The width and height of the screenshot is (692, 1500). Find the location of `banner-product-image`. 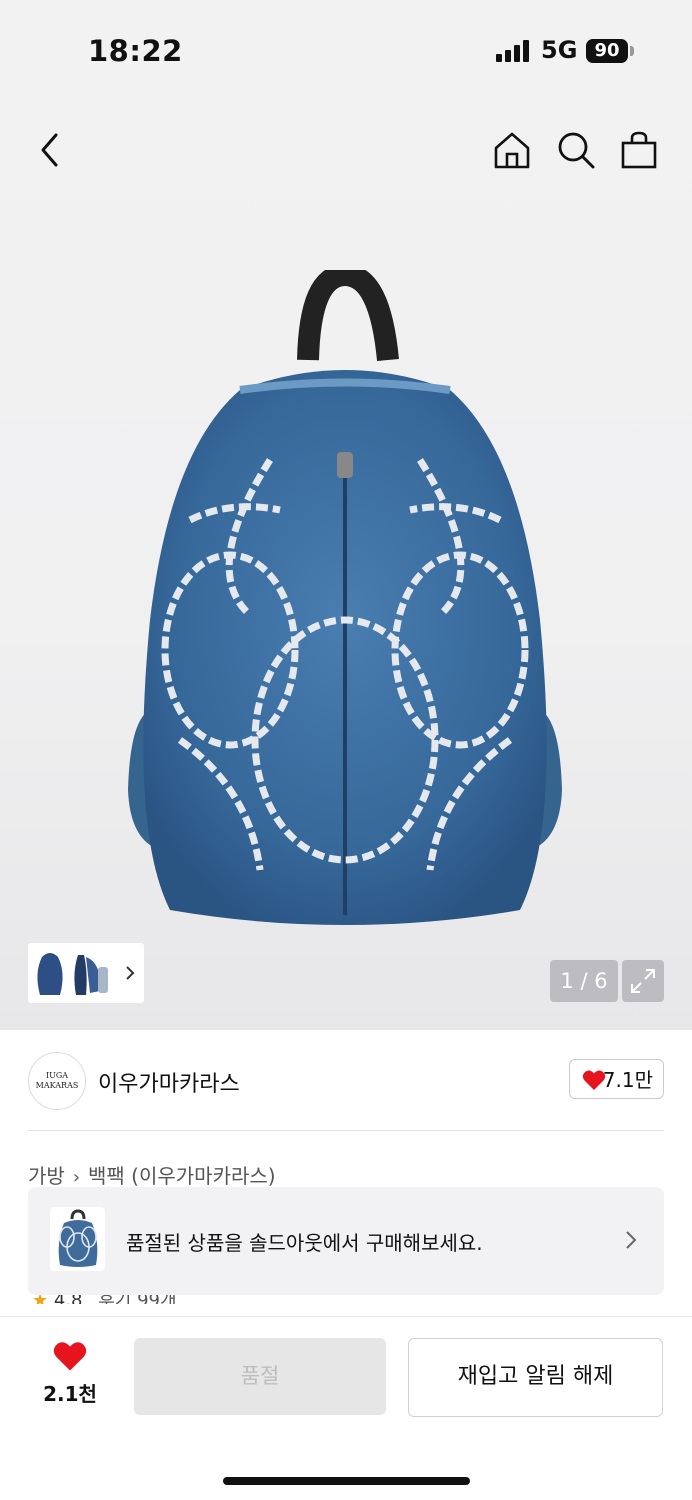

banner-product-image is located at coordinates (78, 1238).